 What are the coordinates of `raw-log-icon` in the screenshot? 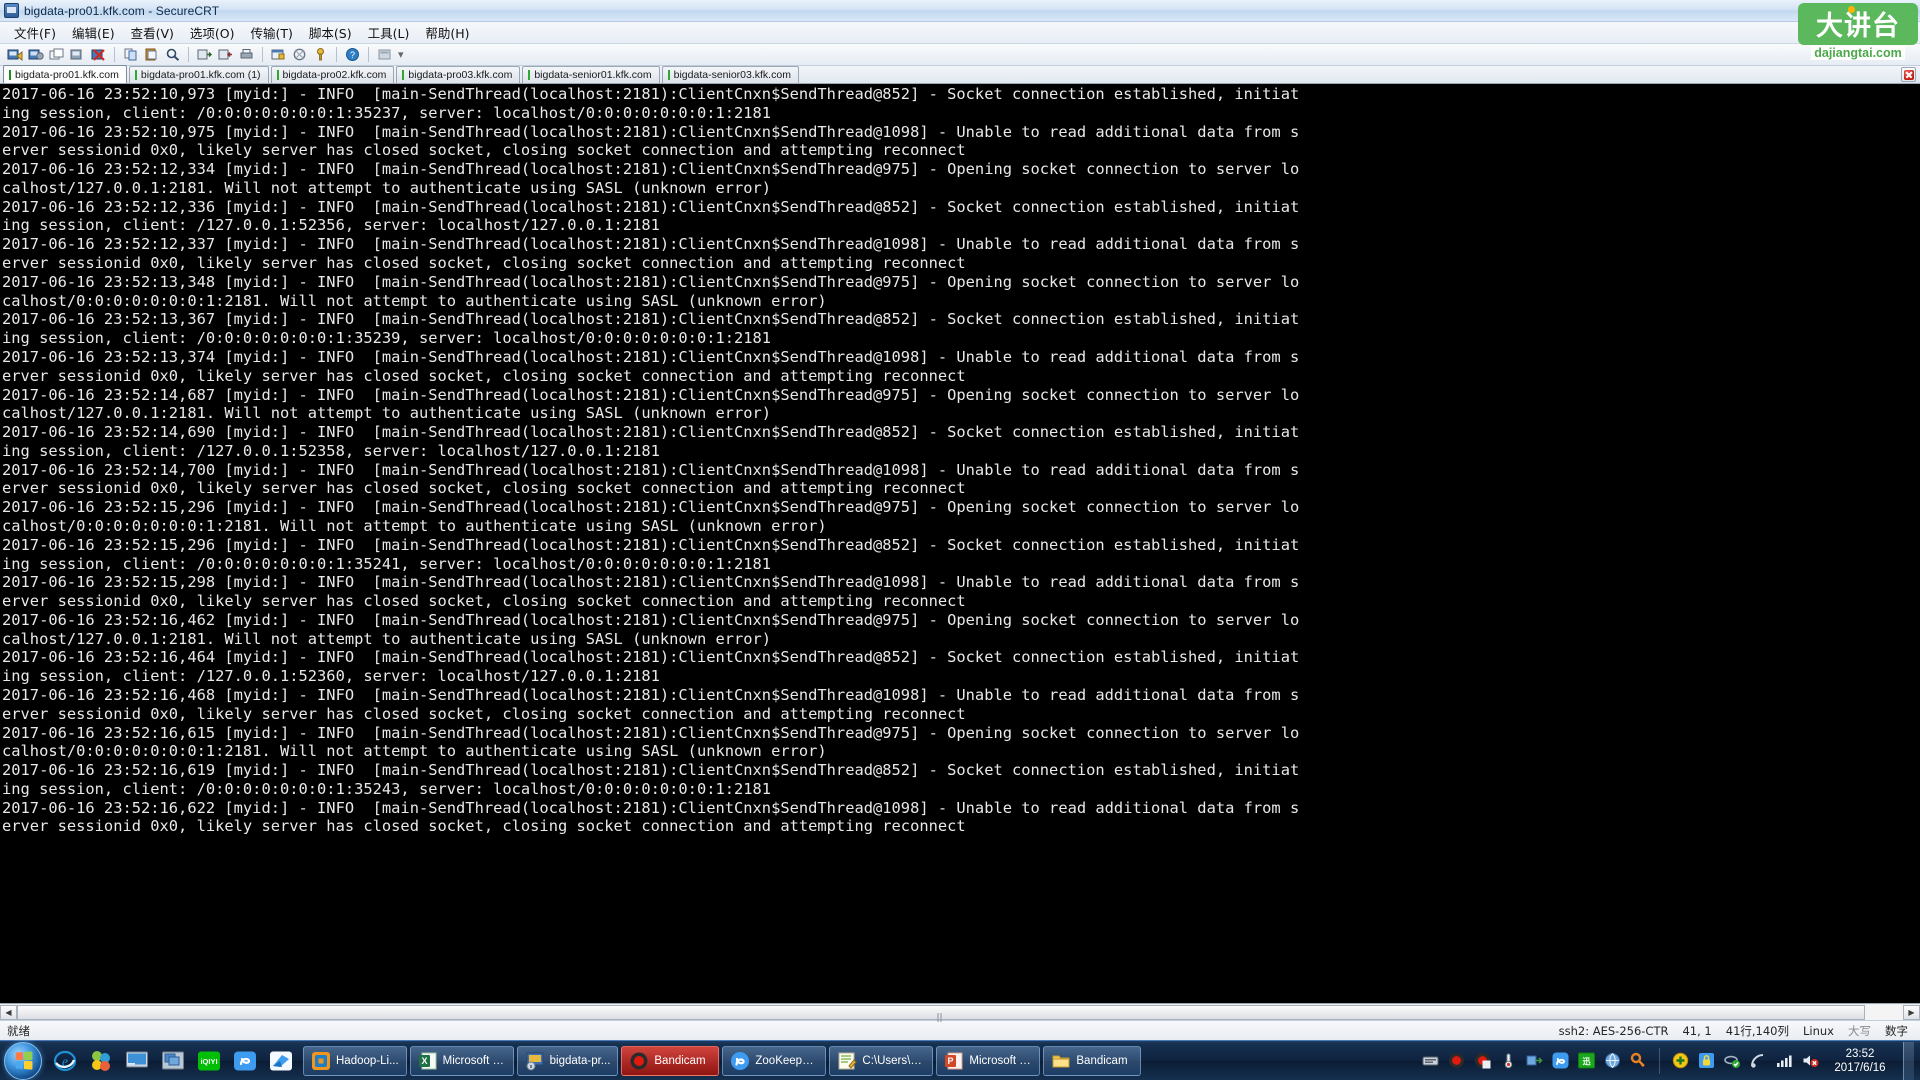 It's located at (225, 55).